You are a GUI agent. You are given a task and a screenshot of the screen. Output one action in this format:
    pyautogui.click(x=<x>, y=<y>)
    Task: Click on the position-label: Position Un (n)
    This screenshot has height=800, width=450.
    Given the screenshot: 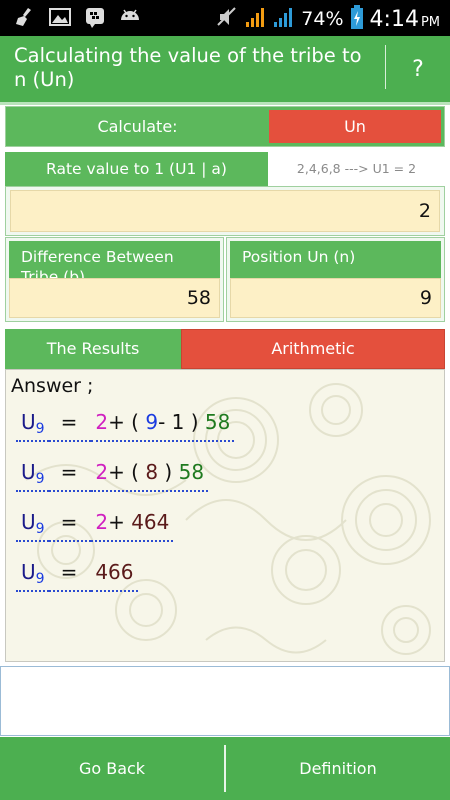 What is the action you would take?
    pyautogui.click(x=335, y=260)
    